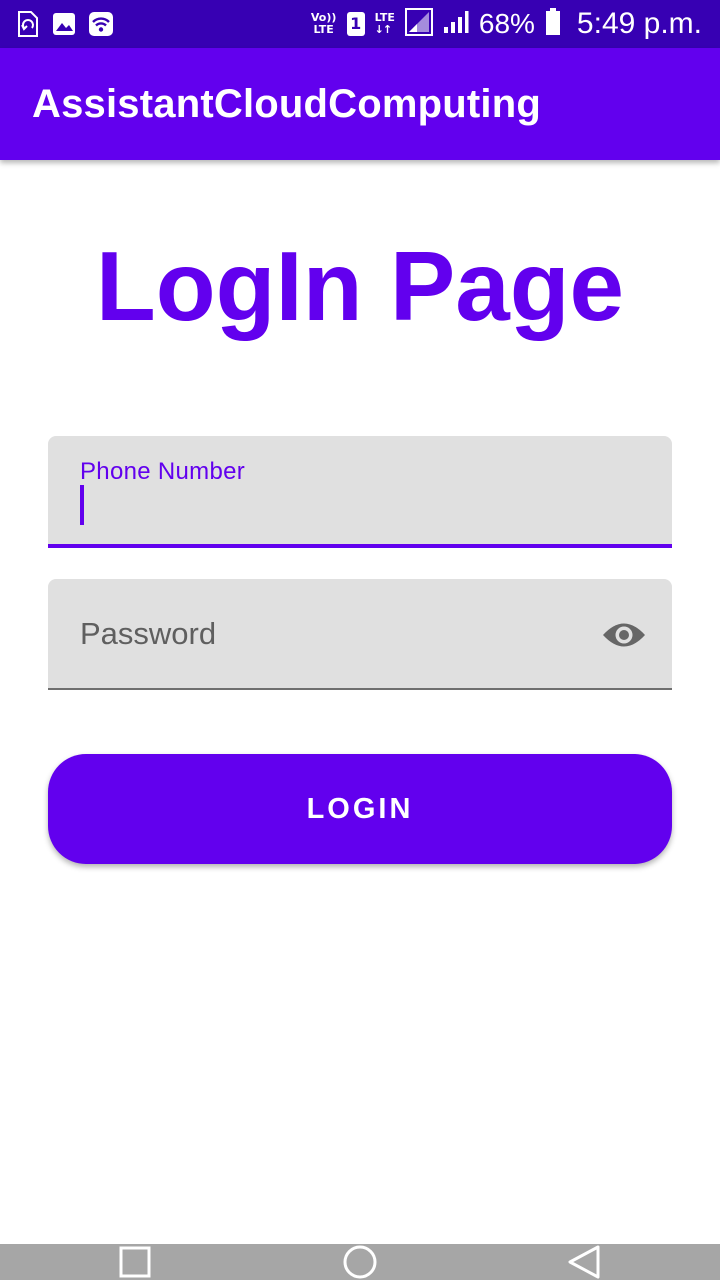 This screenshot has height=1280, width=720. I want to click on sync-icon, so click(28, 26).